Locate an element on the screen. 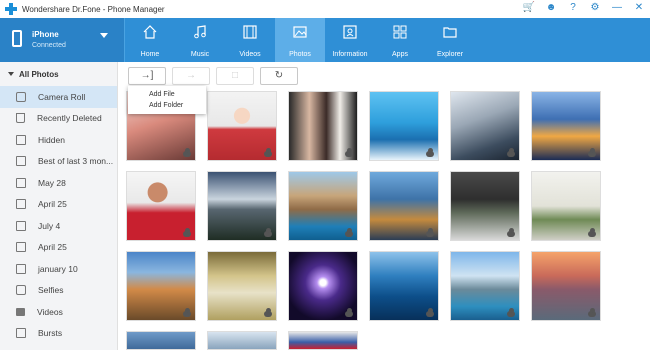  contact-card-icon is located at coordinates (350, 32).